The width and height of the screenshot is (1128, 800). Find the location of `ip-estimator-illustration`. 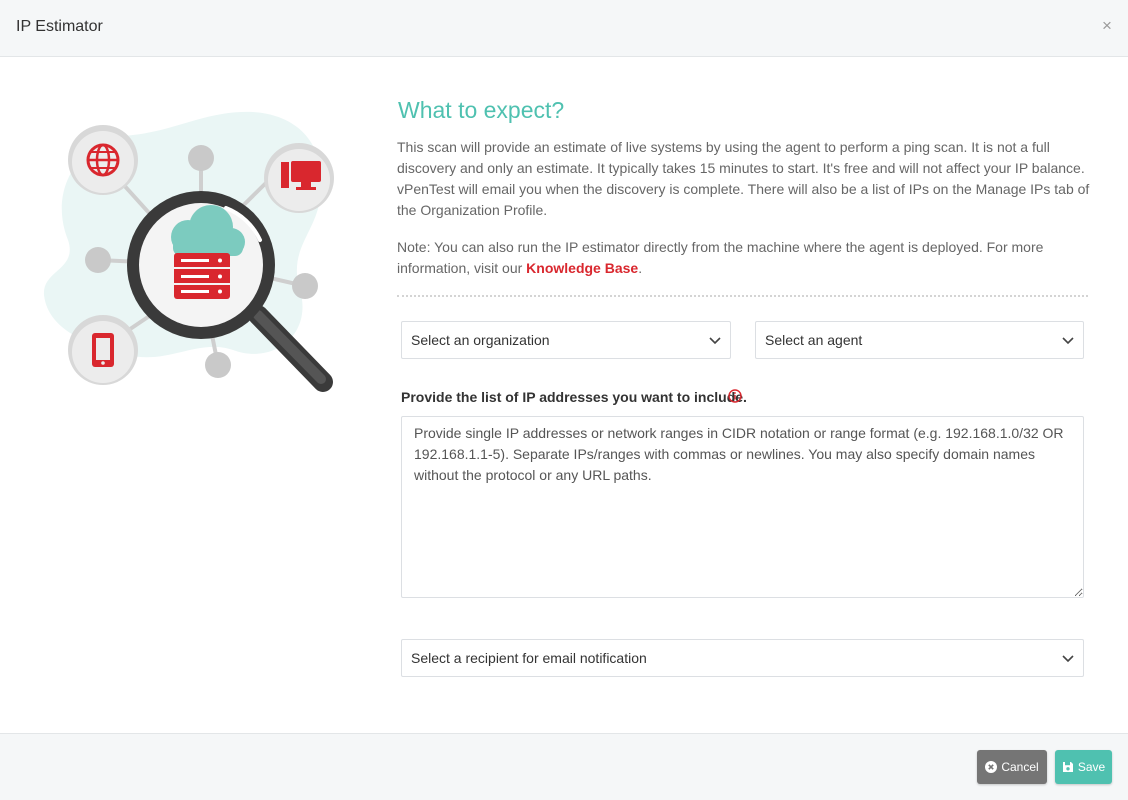

ip-estimator-illustration is located at coordinates (188, 250).